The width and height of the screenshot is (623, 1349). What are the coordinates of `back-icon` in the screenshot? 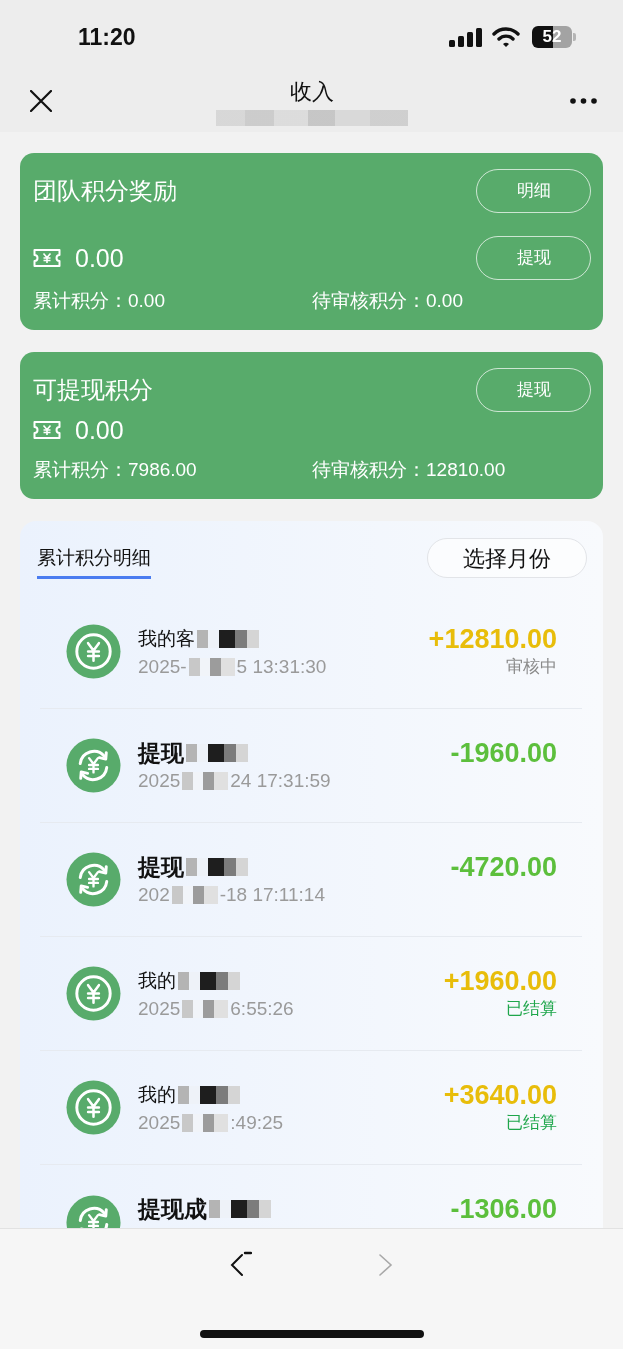 It's located at (240, 1264).